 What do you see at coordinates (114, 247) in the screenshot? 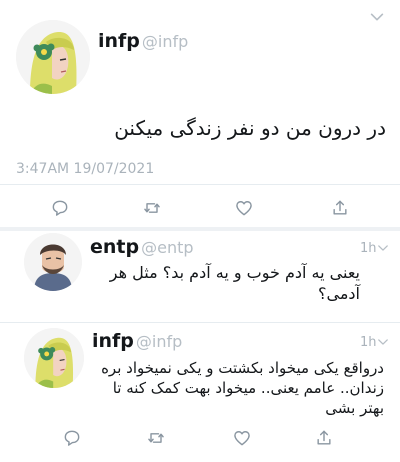
I see `author-display-name: entp` at bounding box center [114, 247].